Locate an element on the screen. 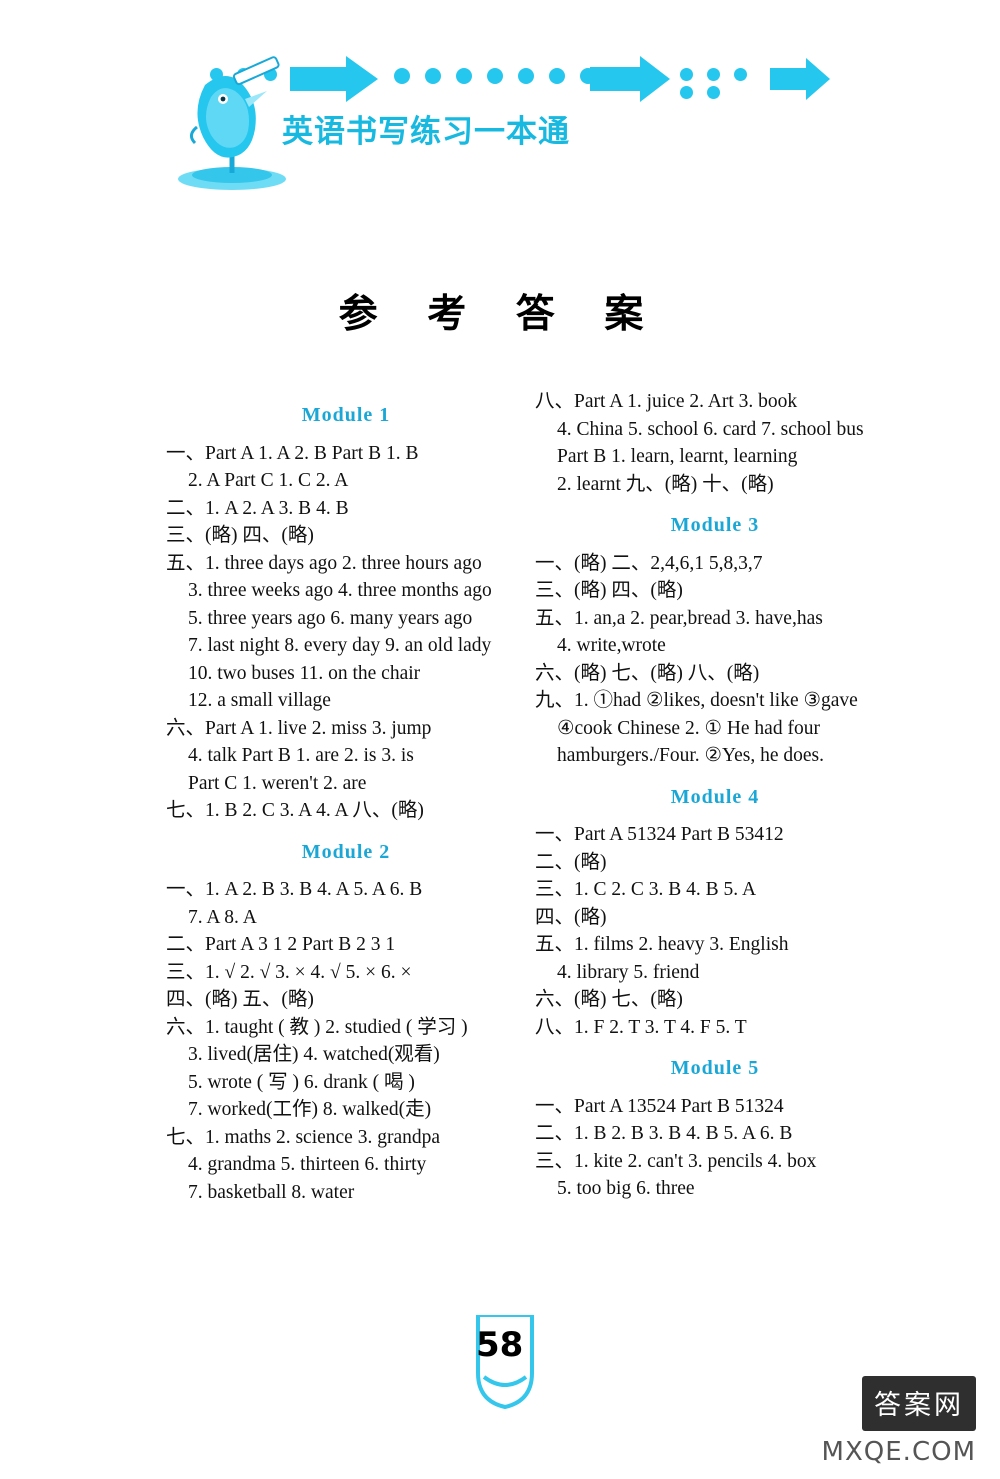  answer-line: hamburgers./Four. ②Yes, he does. is located at coordinates (691, 755).